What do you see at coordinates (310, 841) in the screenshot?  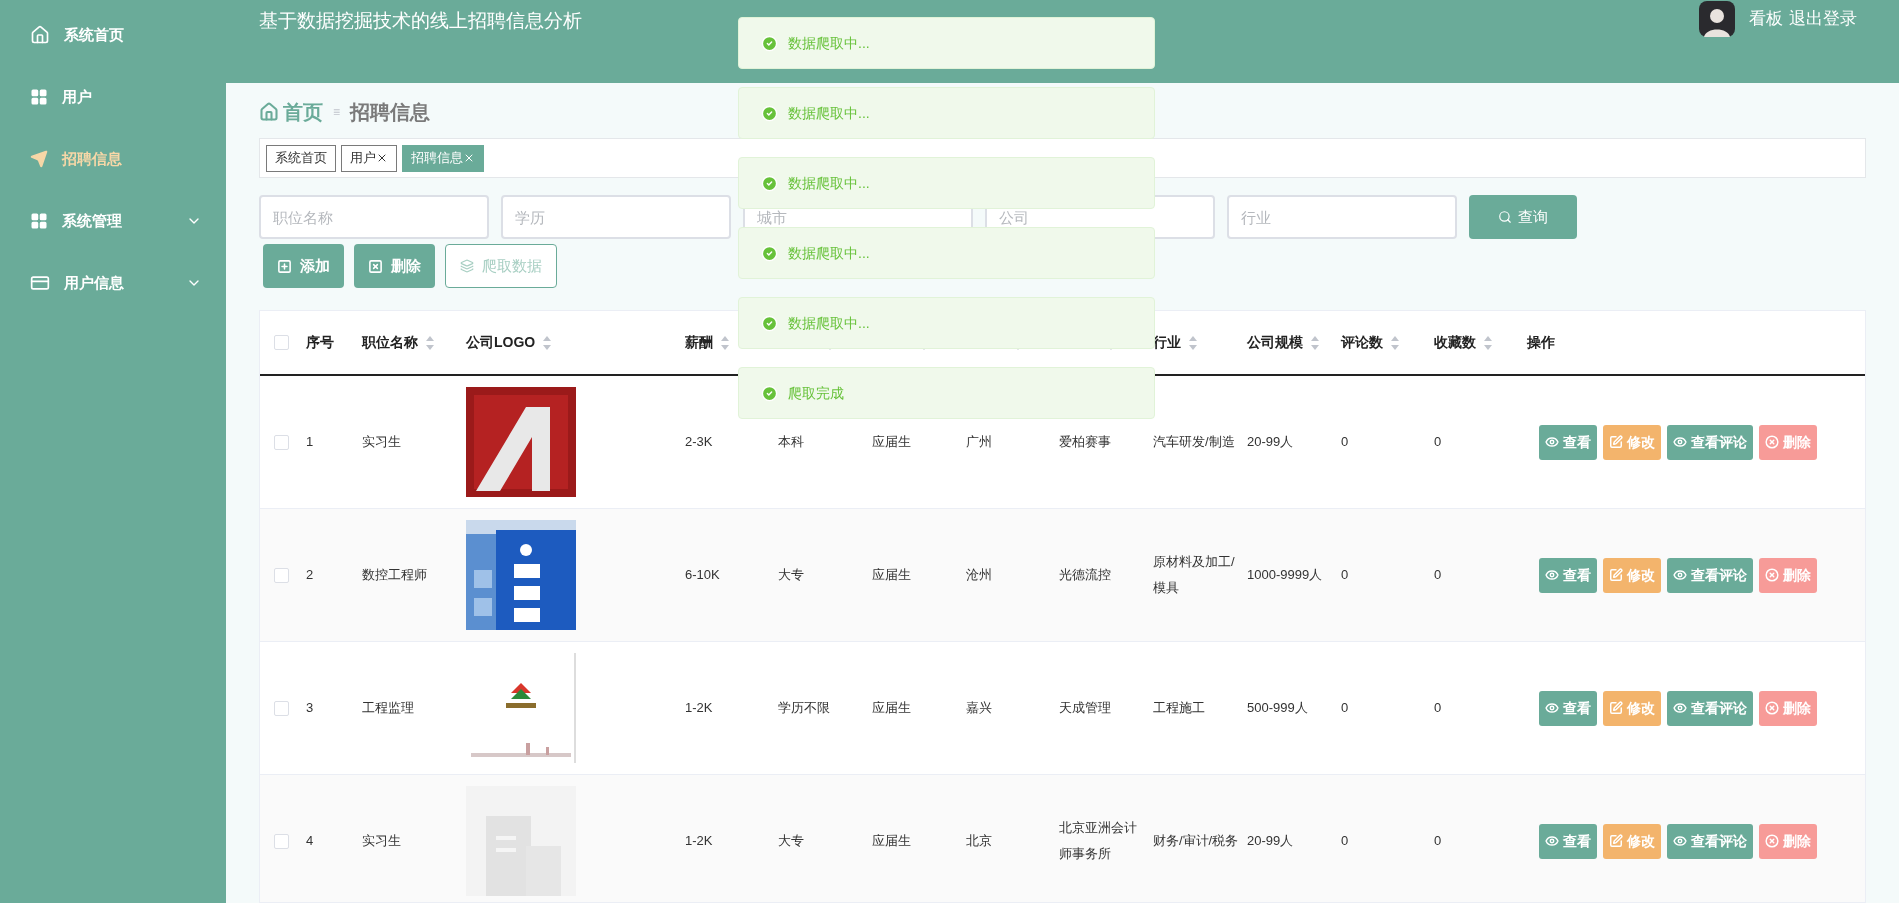 I see `table-cell-text: 4` at bounding box center [310, 841].